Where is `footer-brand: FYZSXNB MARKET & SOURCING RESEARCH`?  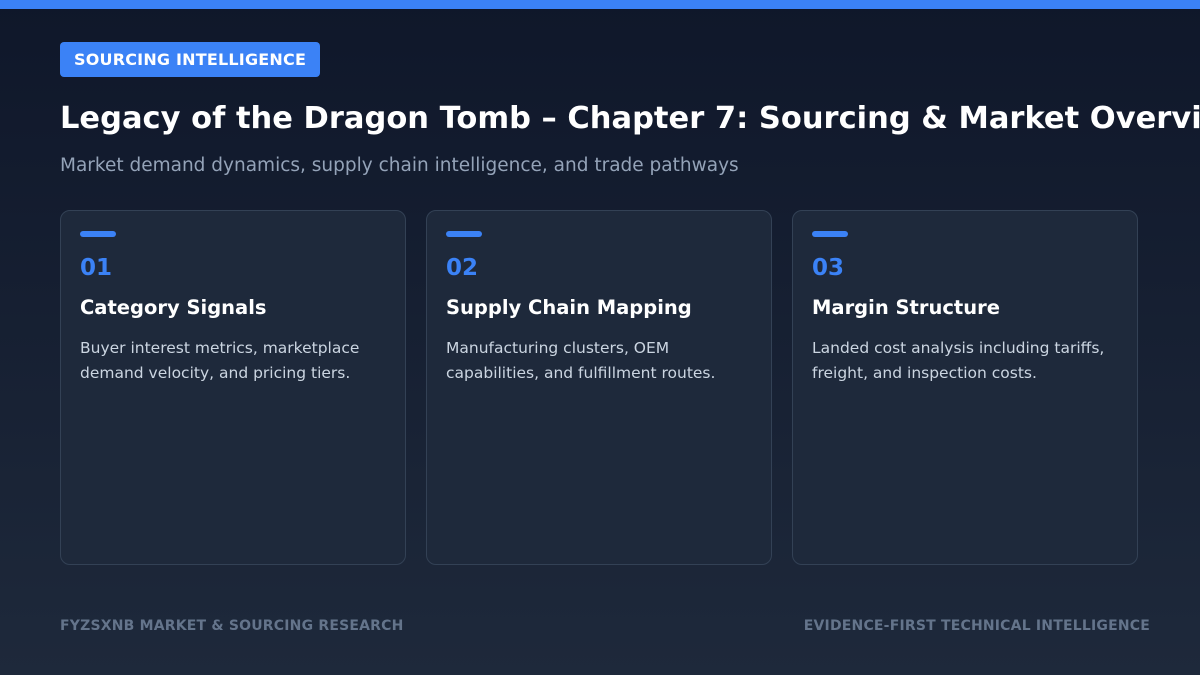 footer-brand: FYZSXNB MARKET & SOURCING RESEARCH is located at coordinates (232, 626).